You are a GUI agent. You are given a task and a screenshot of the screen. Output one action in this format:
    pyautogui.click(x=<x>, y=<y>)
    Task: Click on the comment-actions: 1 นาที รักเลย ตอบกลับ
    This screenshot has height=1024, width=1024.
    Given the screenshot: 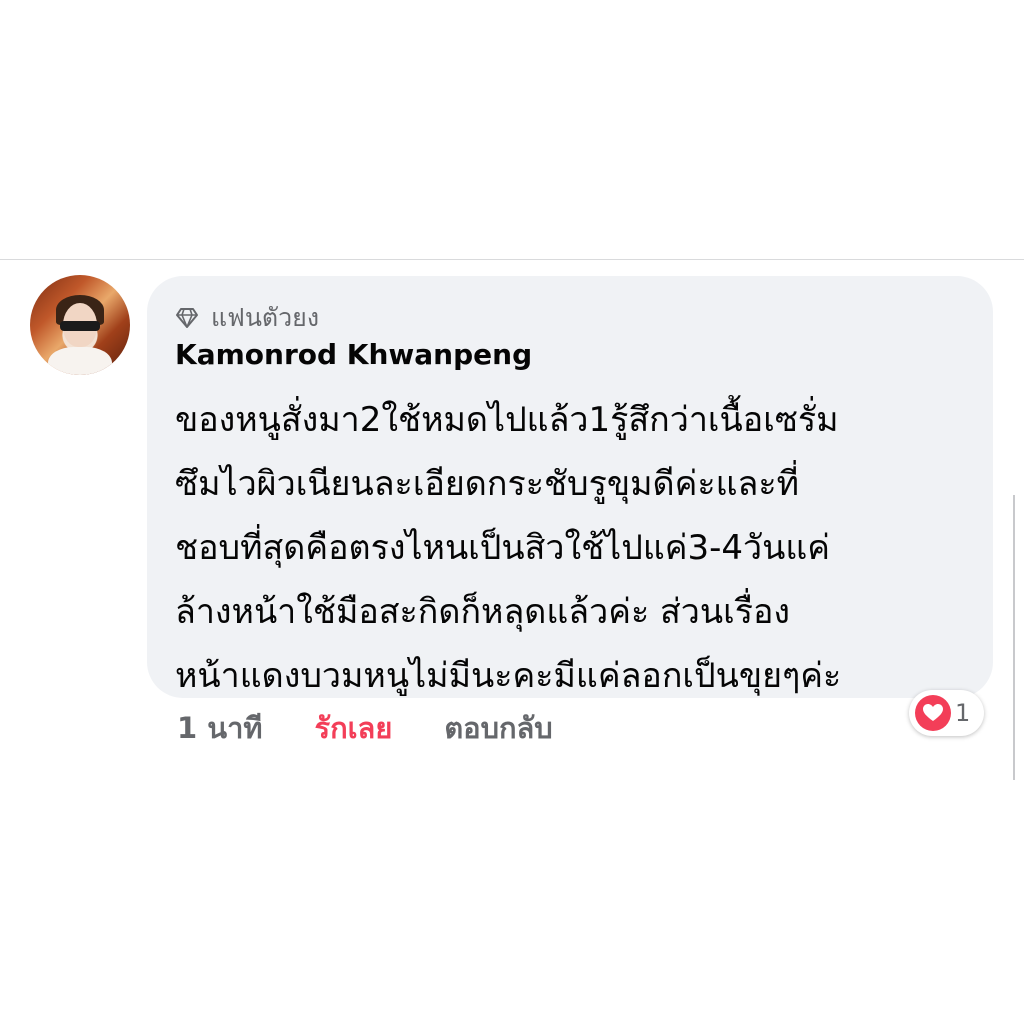 What is the action you would take?
    pyautogui.click(x=365, y=728)
    